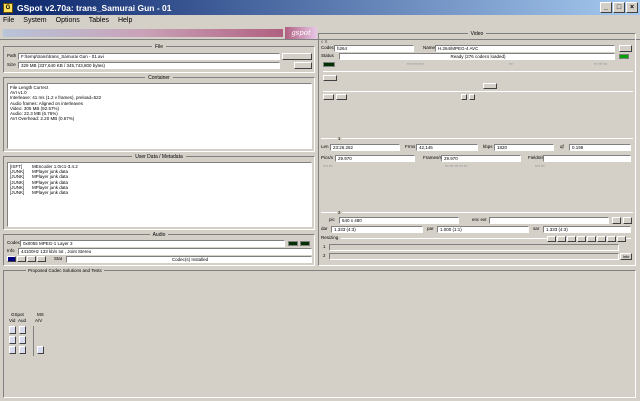 This screenshot has width=640, height=401. I want to click on par-label: par, so click(430, 228).